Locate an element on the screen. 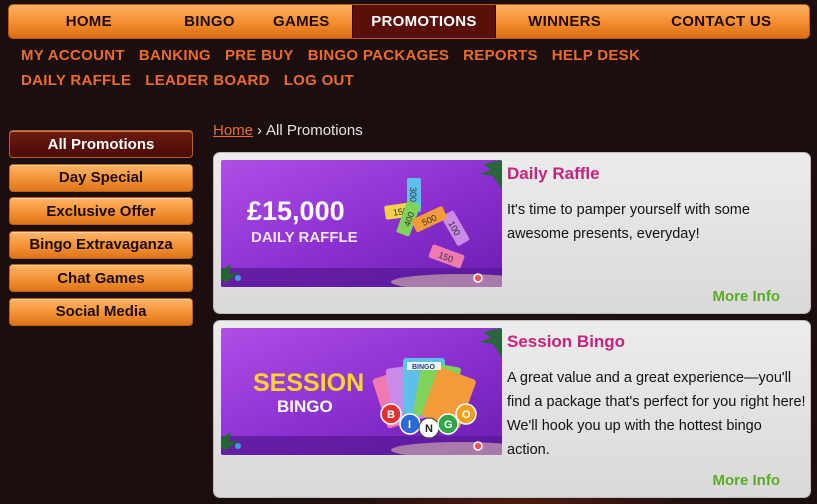  banner-amount: £15,000 is located at coordinates (296, 211).